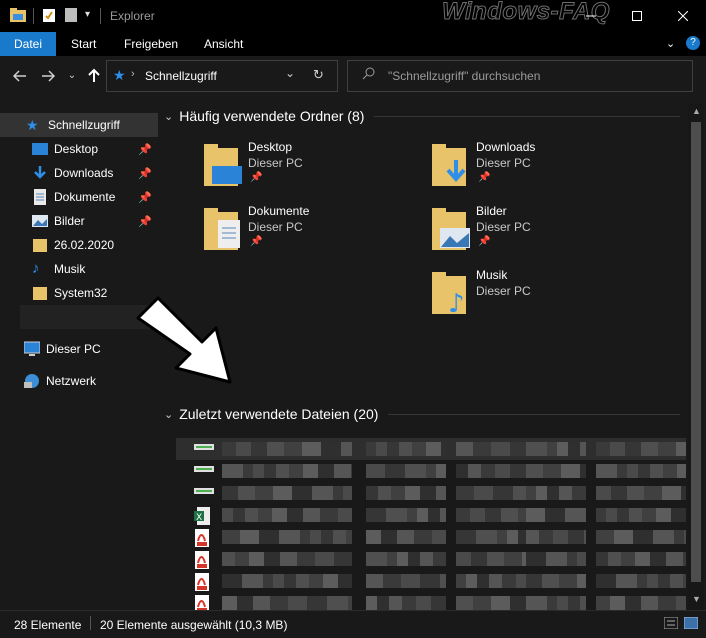  I want to click on sidebar-item-musik: ♪ Musik, so click(79, 269).